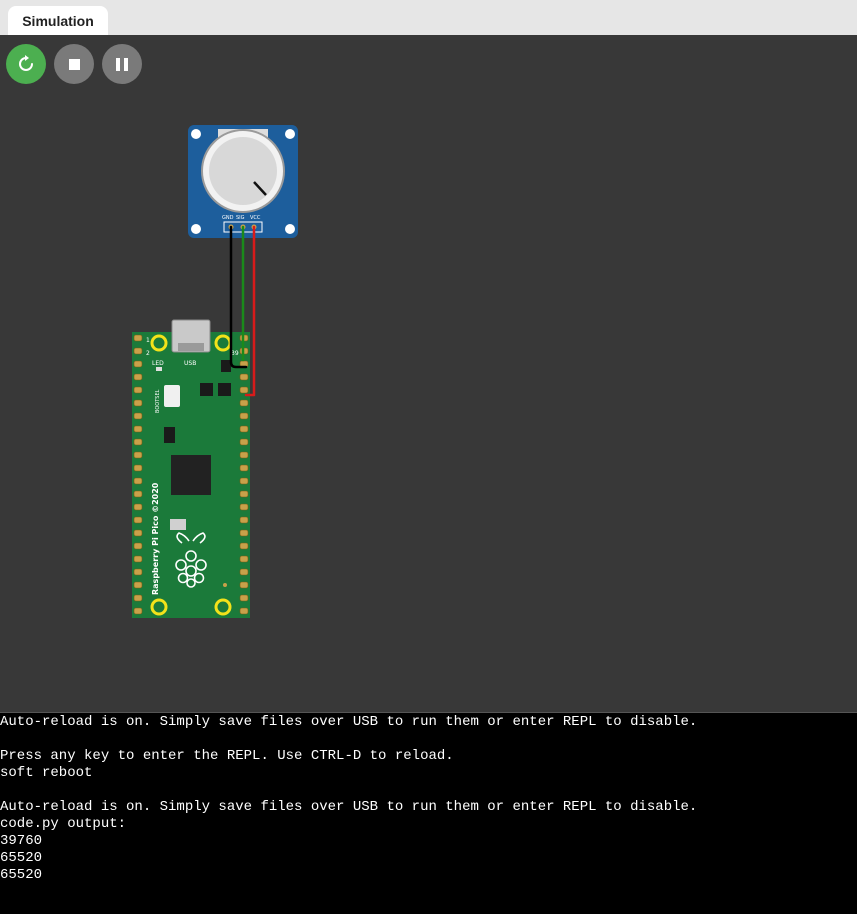 The width and height of the screenshot is (857, 914). Describe the element at coordinates (190, 363) in the screenshot. I see `usb-label: USB` at that location.